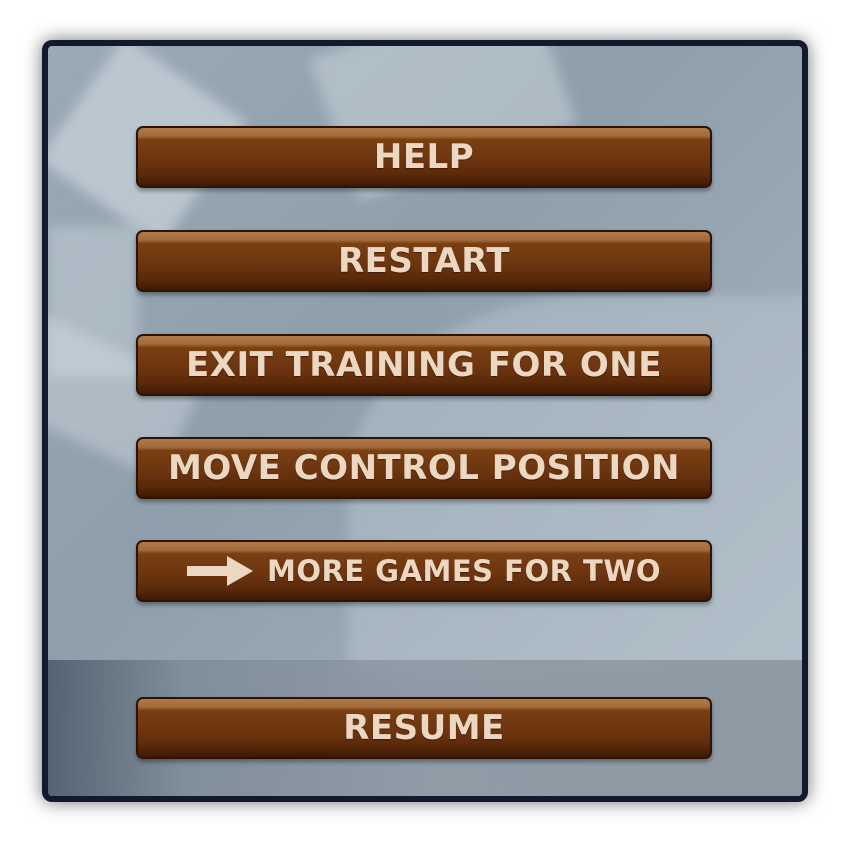 The width and height of the screenshot is (852, 846). I want to click on more-games-button: MORE GAMES FOR TWO, so click(424, 571).